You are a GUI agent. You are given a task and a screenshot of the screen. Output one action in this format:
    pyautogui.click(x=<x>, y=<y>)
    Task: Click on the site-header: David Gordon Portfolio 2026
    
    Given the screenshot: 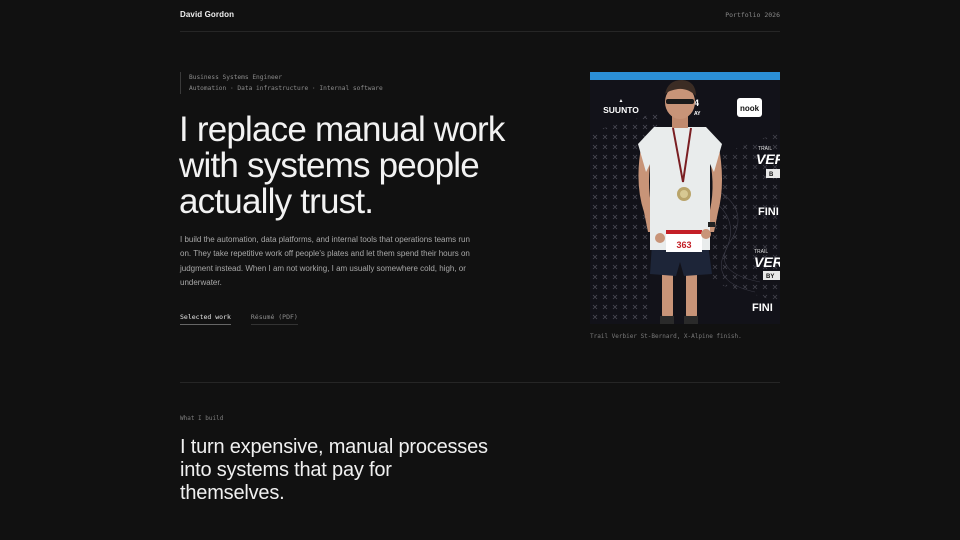 What is the action you would take?
    pyautogui.click(x=480, y=16)
    